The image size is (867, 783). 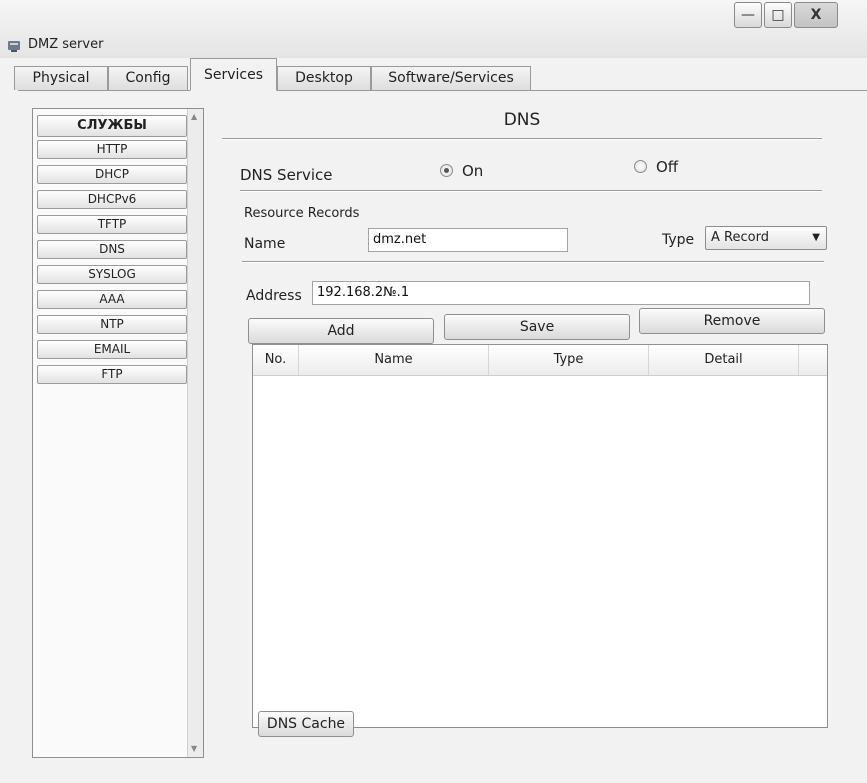 I want to click on type-label: Type, so click(x=678, y=240).